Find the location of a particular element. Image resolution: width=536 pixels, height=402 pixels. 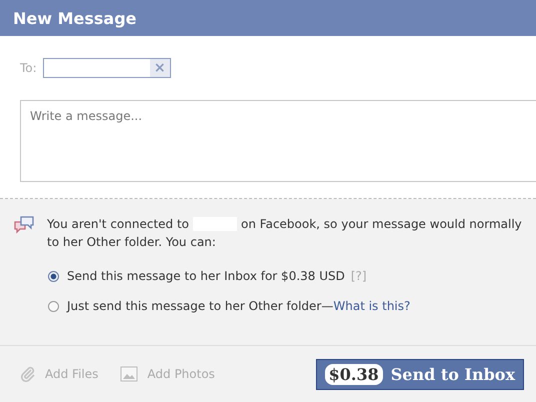

to-label: To: is located at coordinates (28, 68).